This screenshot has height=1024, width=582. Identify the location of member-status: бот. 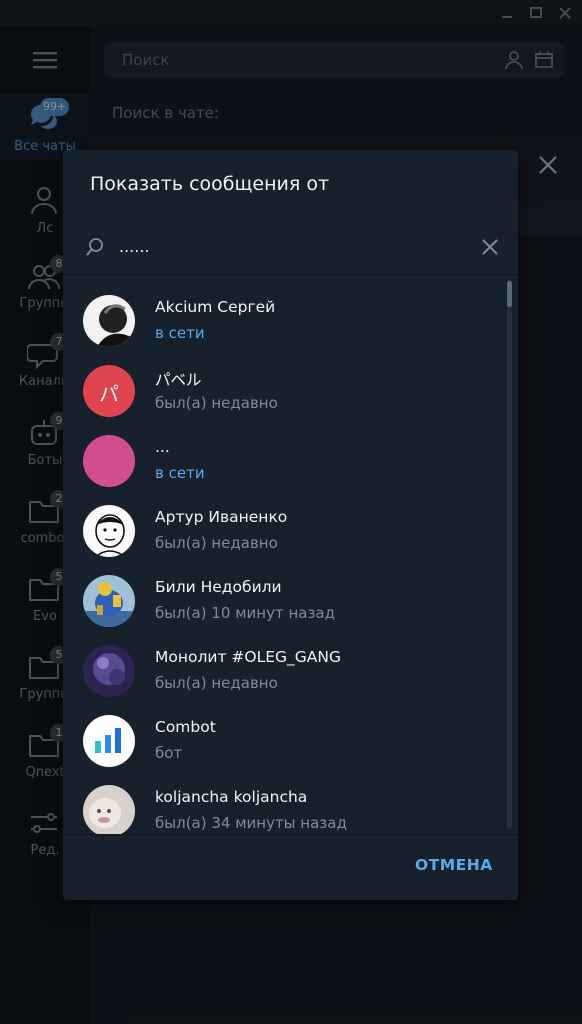
(169, 753).